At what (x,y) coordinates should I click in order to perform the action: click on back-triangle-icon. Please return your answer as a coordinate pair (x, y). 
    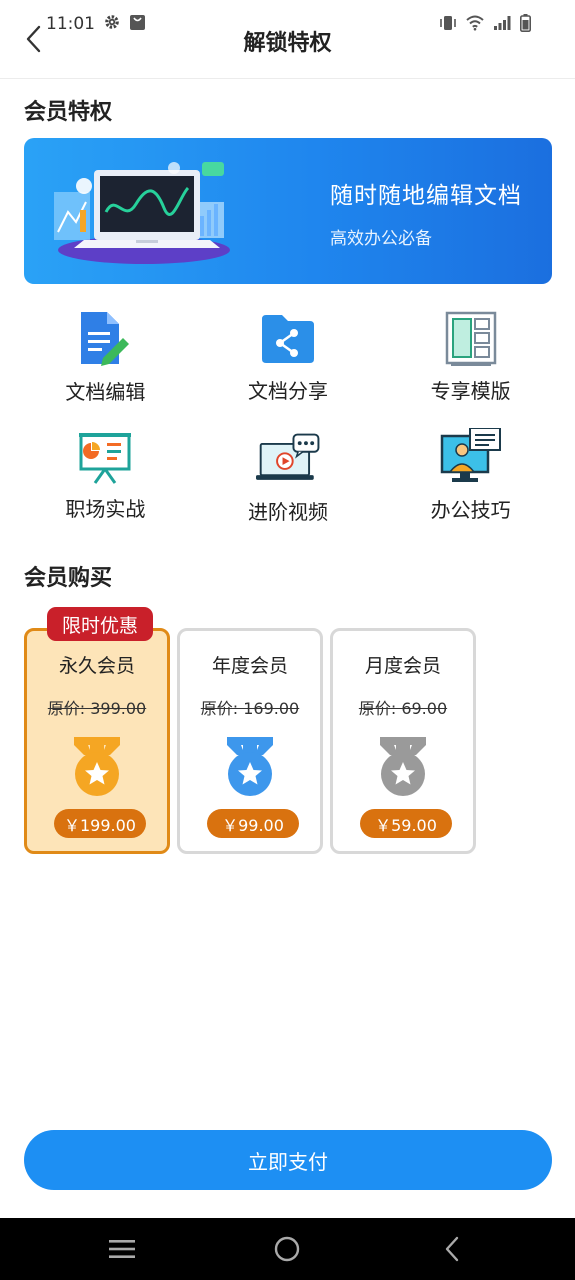
    Looking at the image, I should click on (452, 1249).